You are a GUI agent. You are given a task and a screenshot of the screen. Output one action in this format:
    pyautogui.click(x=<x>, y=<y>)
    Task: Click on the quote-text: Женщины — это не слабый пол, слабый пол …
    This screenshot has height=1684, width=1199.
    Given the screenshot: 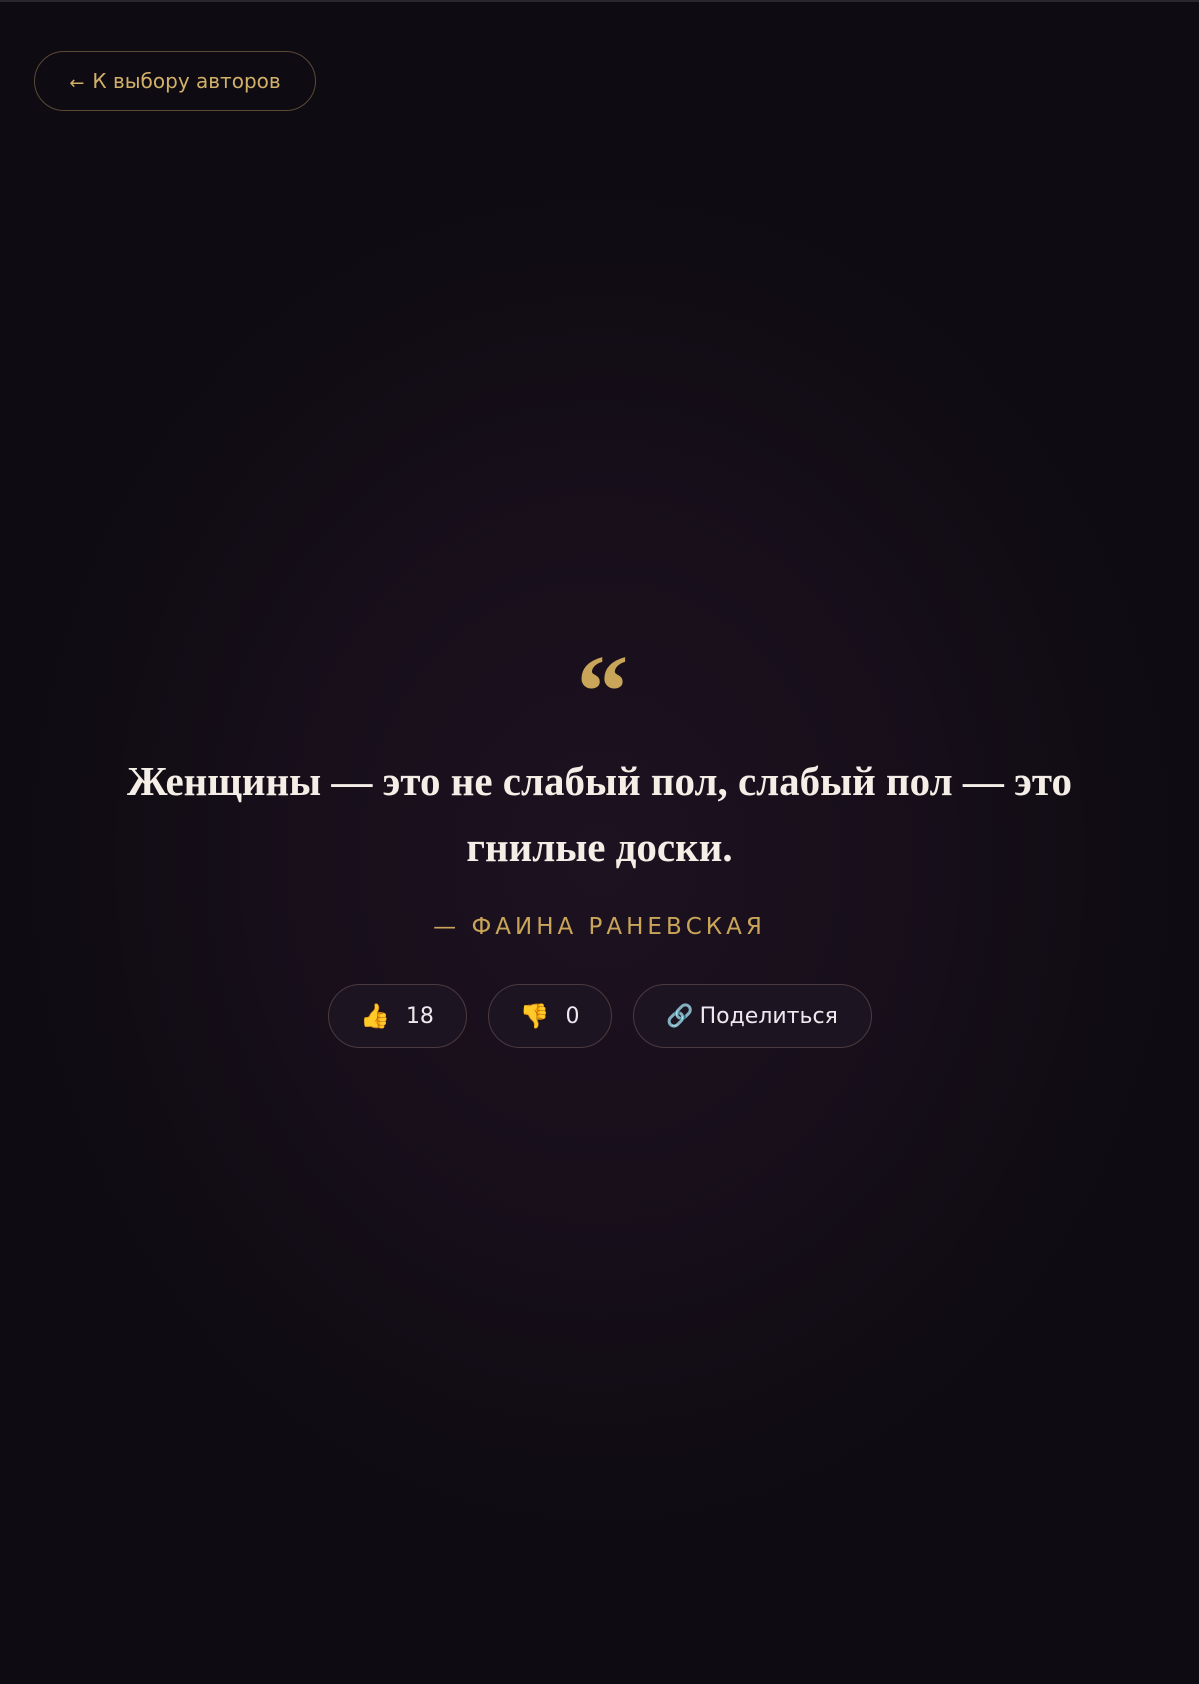 What is the action you would take?
    pyautogui.click(x=599, y=814)
    